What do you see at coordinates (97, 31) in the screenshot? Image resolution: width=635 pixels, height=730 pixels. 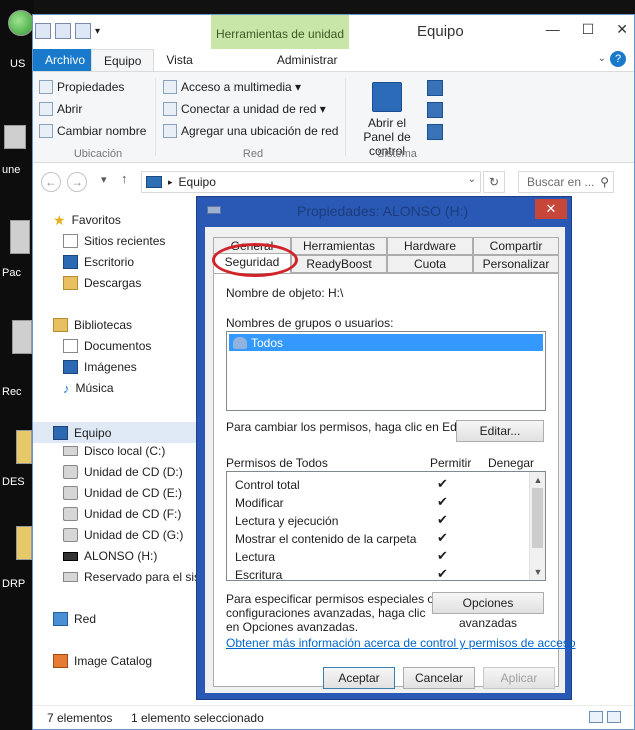 I see `qat-dropdown-icon: ▾` at bounding box center [97, 31].